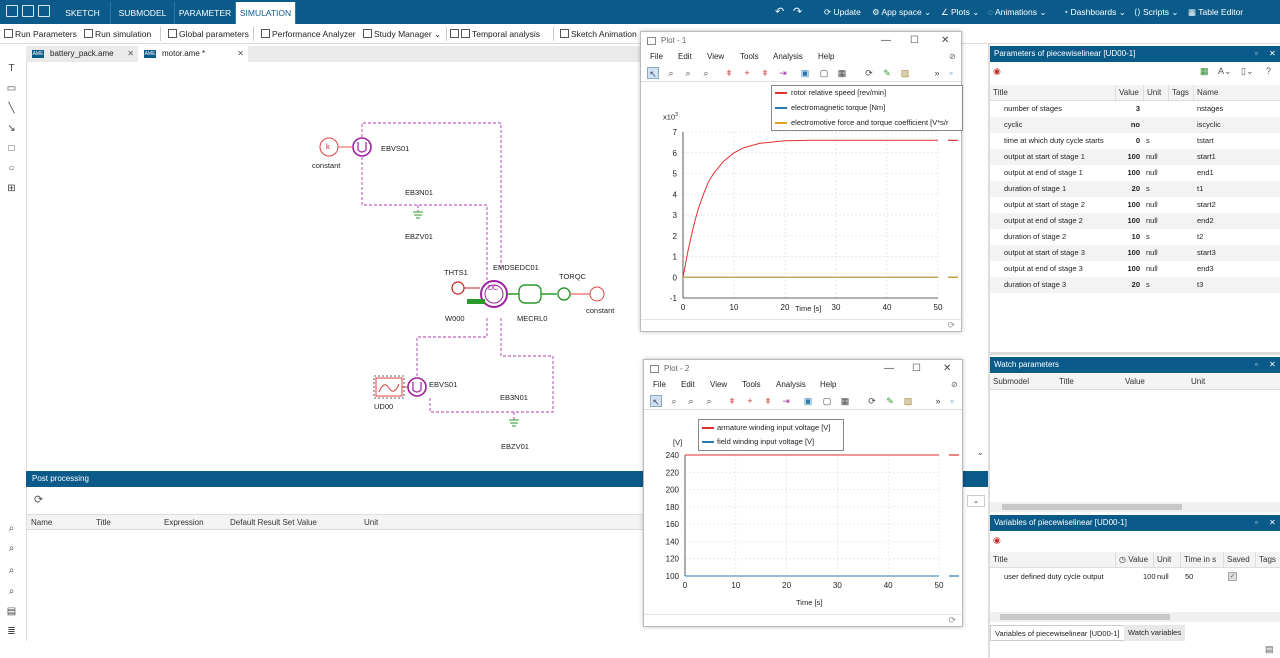  What do you see at coordinates (11, 169) in the screenshot?
I see `ellipse-tool-icon: ○` at bounding box center [11, 169].